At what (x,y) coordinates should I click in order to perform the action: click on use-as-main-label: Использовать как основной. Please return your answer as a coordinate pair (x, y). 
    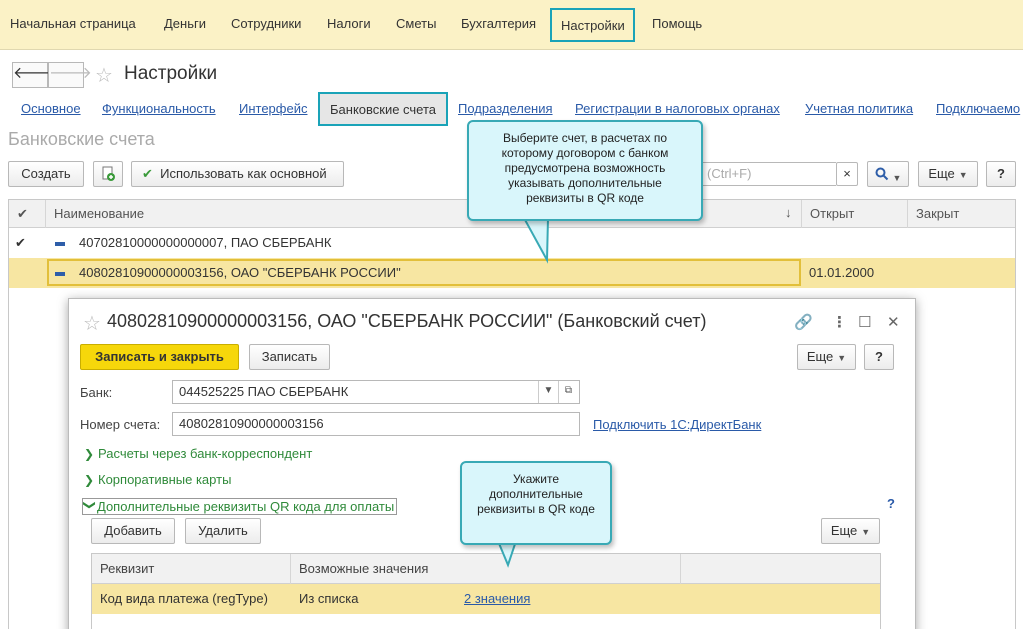
    Looking at the image, I should click on (243, 173).